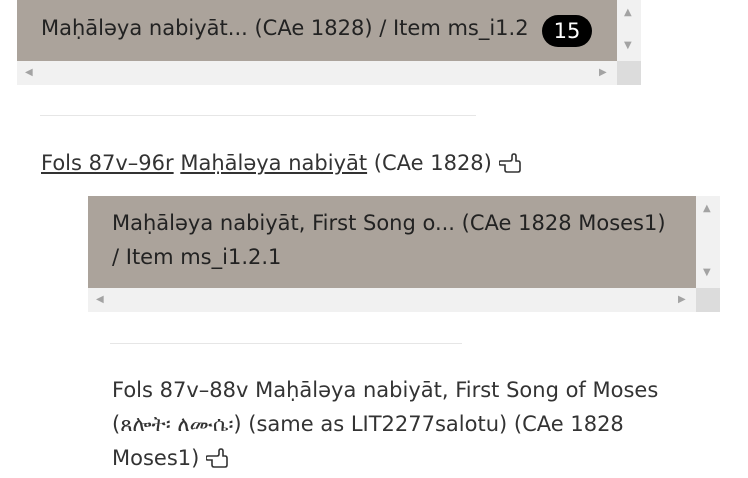 The height and width of the screenshot is (478, 748). Describe the element at coordinates (107, 163) in the screenshot. I see `folio-link: Fols 87v–96r` at that location.